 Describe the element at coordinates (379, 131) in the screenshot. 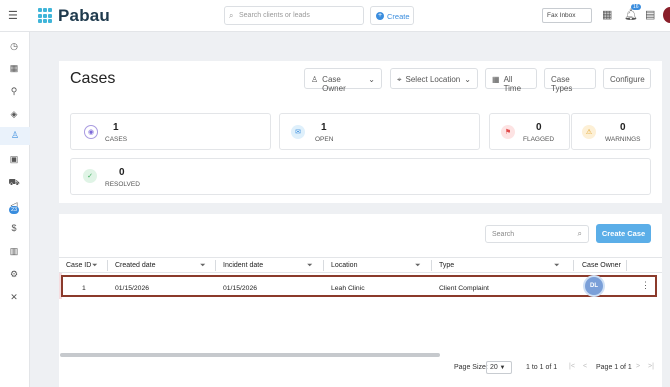

I see `stat-card-open: ✉ 1 OPEN` at that location.